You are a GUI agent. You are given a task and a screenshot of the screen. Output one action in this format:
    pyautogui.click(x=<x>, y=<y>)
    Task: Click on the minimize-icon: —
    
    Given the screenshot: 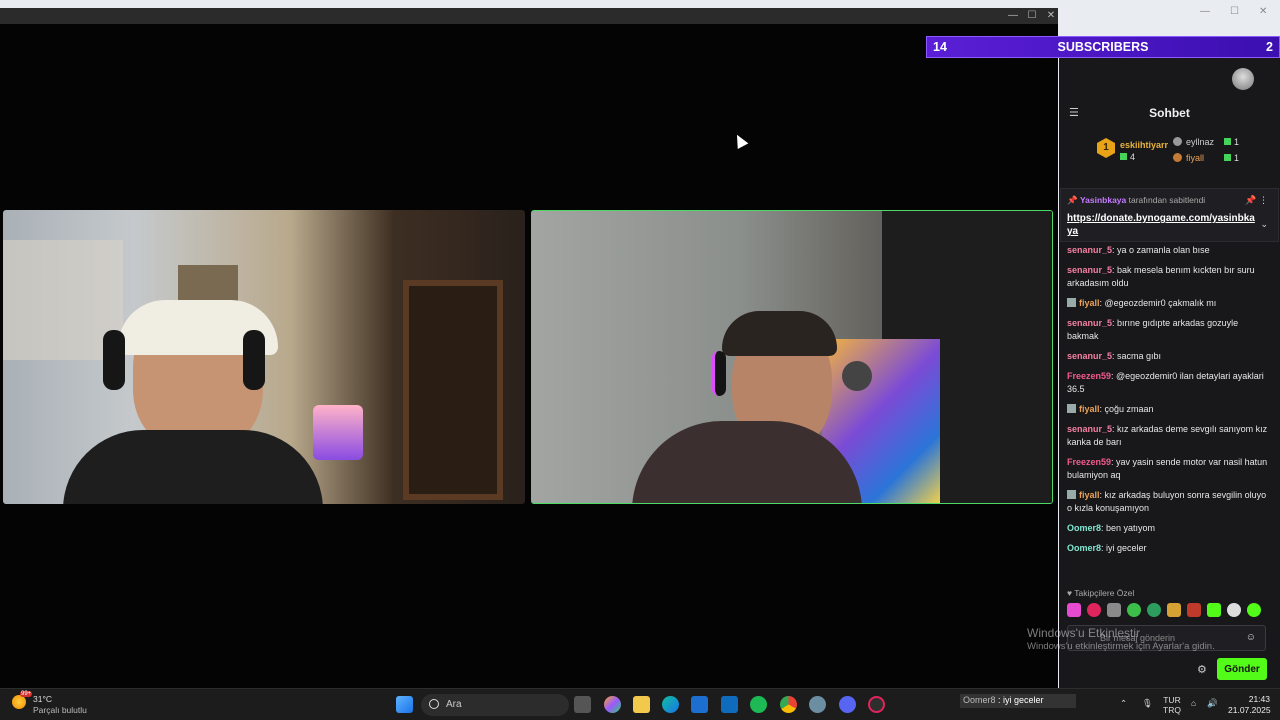 What is the action you would take?
    pyautogui.click(x=1013, y=16)
    